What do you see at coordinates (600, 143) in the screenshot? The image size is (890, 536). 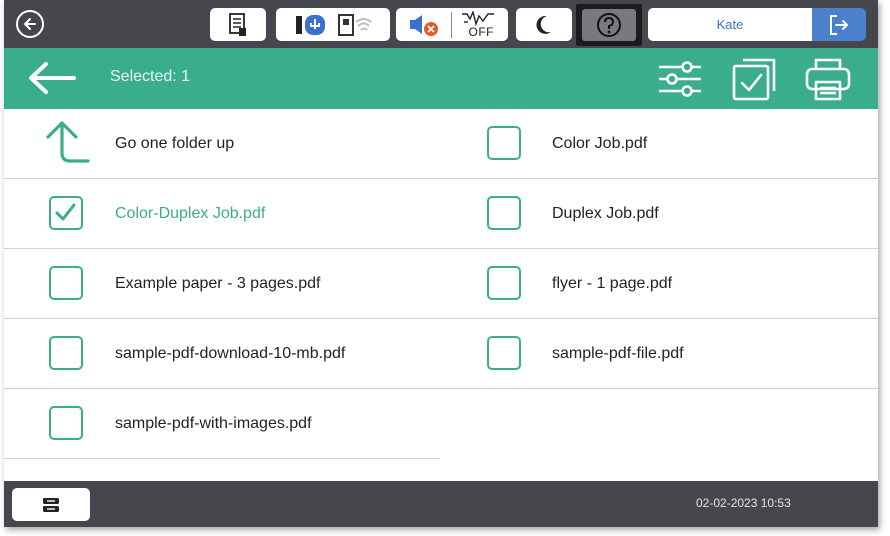 I see `file-name: Color Job.pdf` at bounding box center [600, 143].